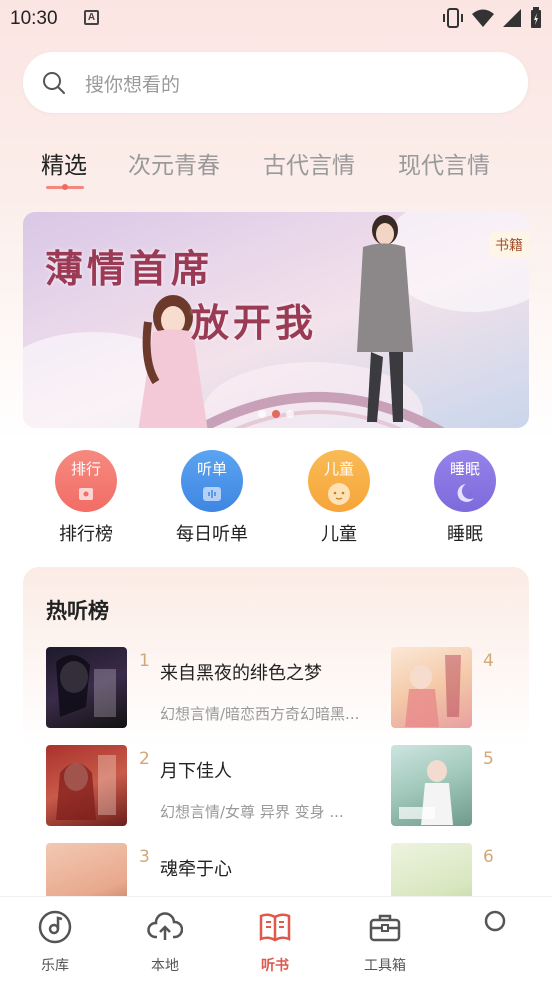  Describe the element at coordinates (64, 163) in the screenshot. I see `tab-featured: 精选` at that location.